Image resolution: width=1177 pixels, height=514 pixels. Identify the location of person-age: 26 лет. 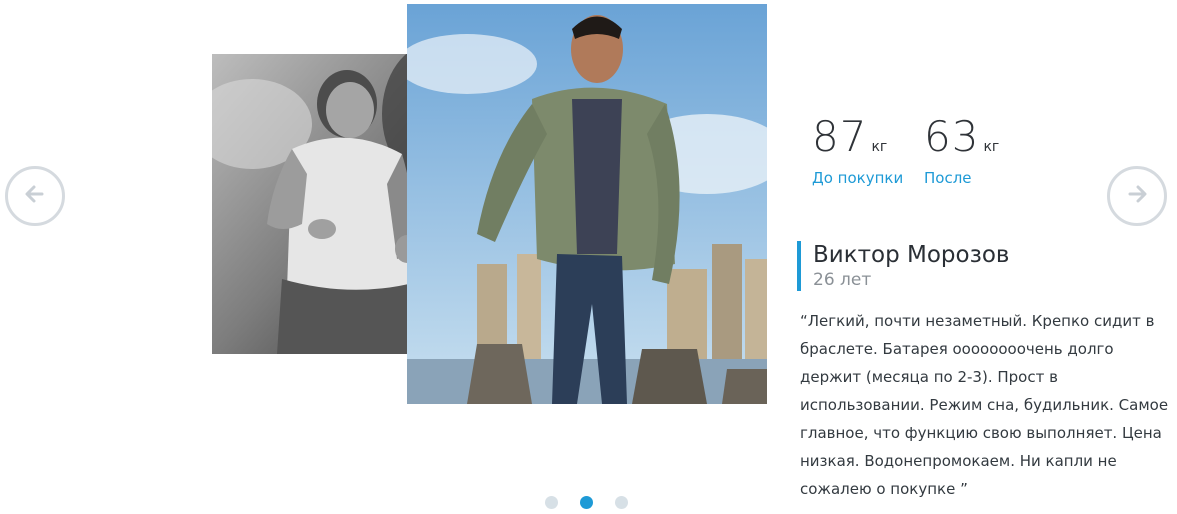
(842, 280).